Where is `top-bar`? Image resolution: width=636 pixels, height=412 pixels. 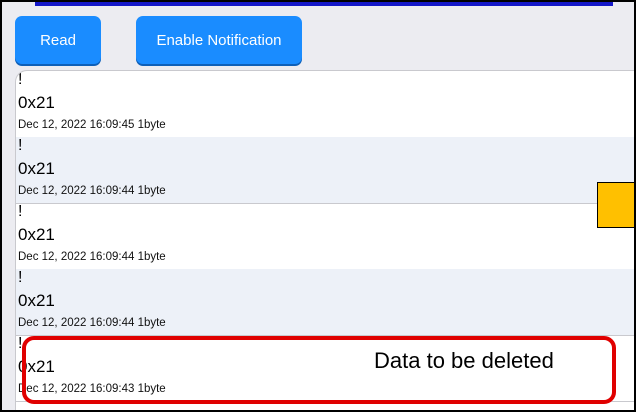
top-bar is located at coordinates (324, 4).